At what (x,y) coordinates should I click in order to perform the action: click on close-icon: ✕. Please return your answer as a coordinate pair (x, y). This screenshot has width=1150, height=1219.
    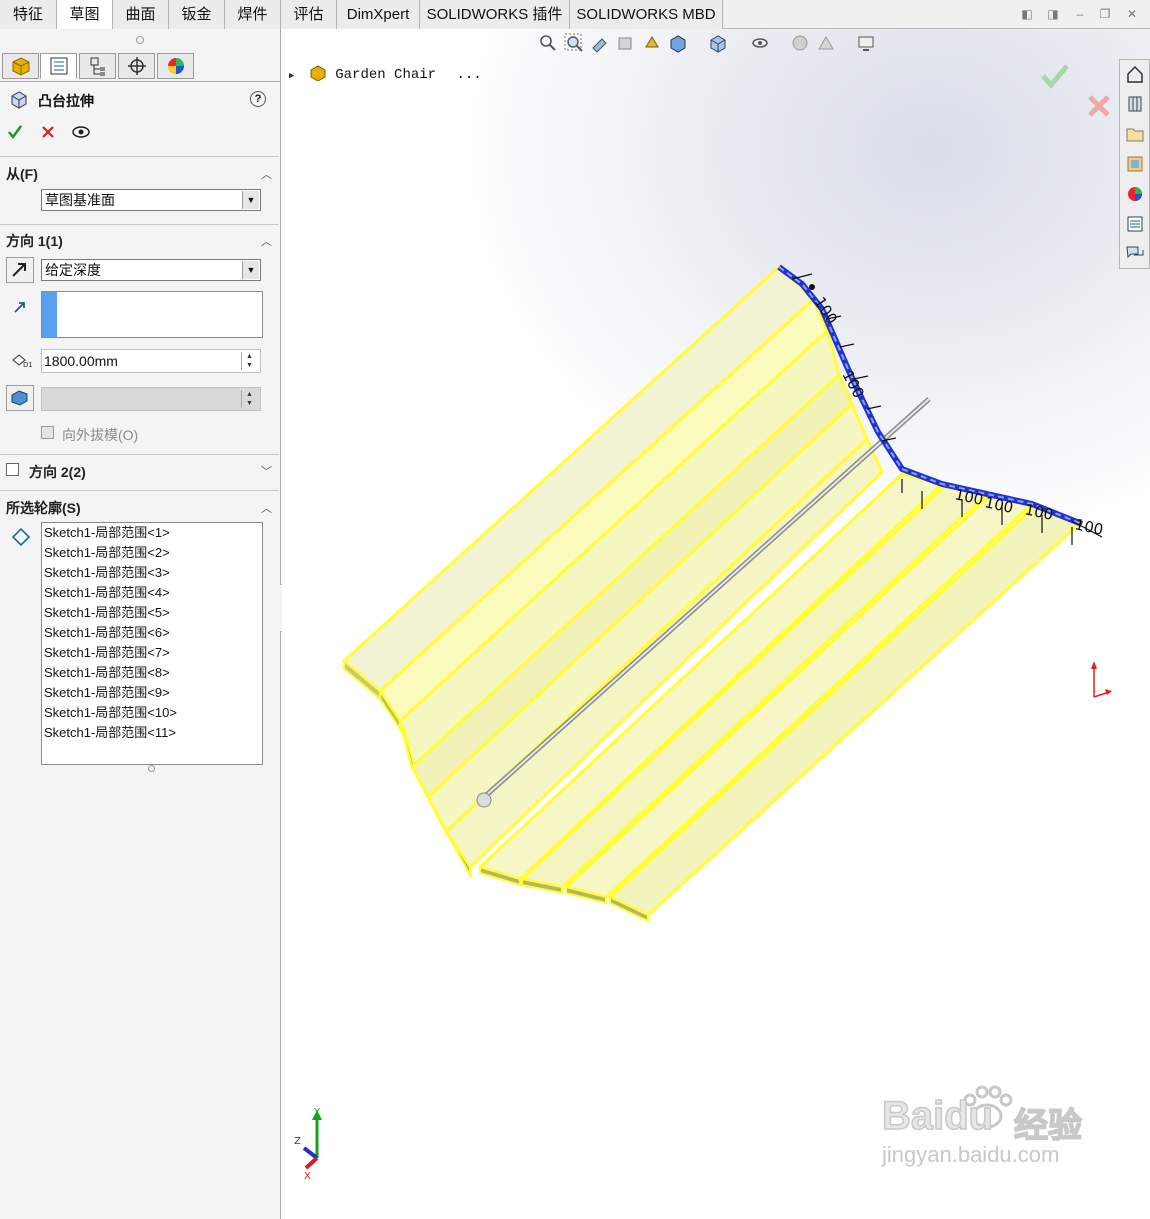
    Looking at the image, I should click on (1132, 14).